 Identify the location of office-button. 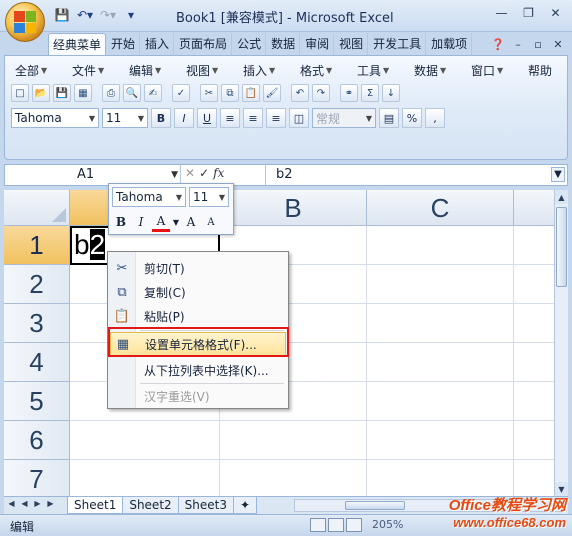
(25, 22).